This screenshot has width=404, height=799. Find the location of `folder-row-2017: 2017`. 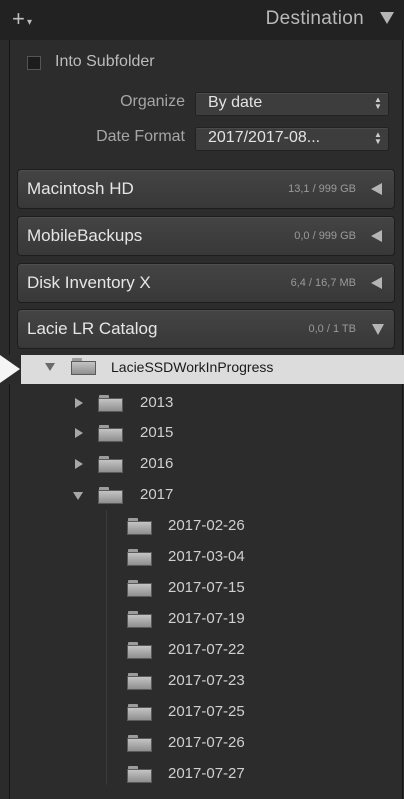

folder-row-2017: 2017 is located at coordinates (202, 496).